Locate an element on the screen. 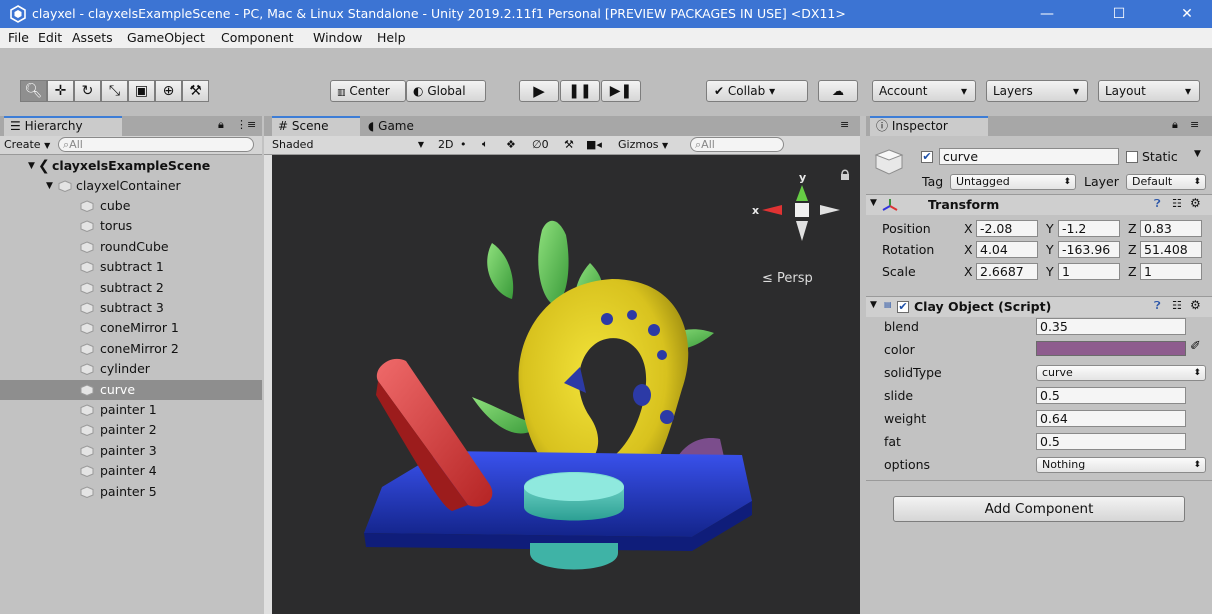 The height and width of the screenshot is (614, 1212). position-z-field: 0.83 is located at coordinates (1171, 228).